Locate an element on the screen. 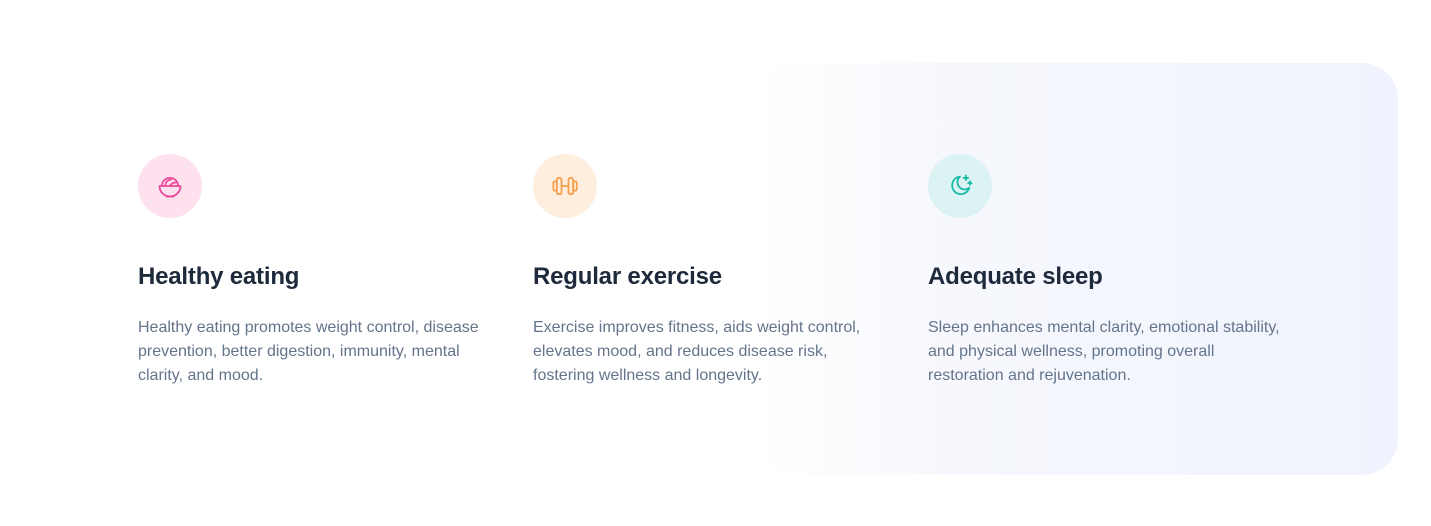 The height and width of the screenshot is (526, 1431). feature-title: Healthy eating is located at coordinates (219, 276).